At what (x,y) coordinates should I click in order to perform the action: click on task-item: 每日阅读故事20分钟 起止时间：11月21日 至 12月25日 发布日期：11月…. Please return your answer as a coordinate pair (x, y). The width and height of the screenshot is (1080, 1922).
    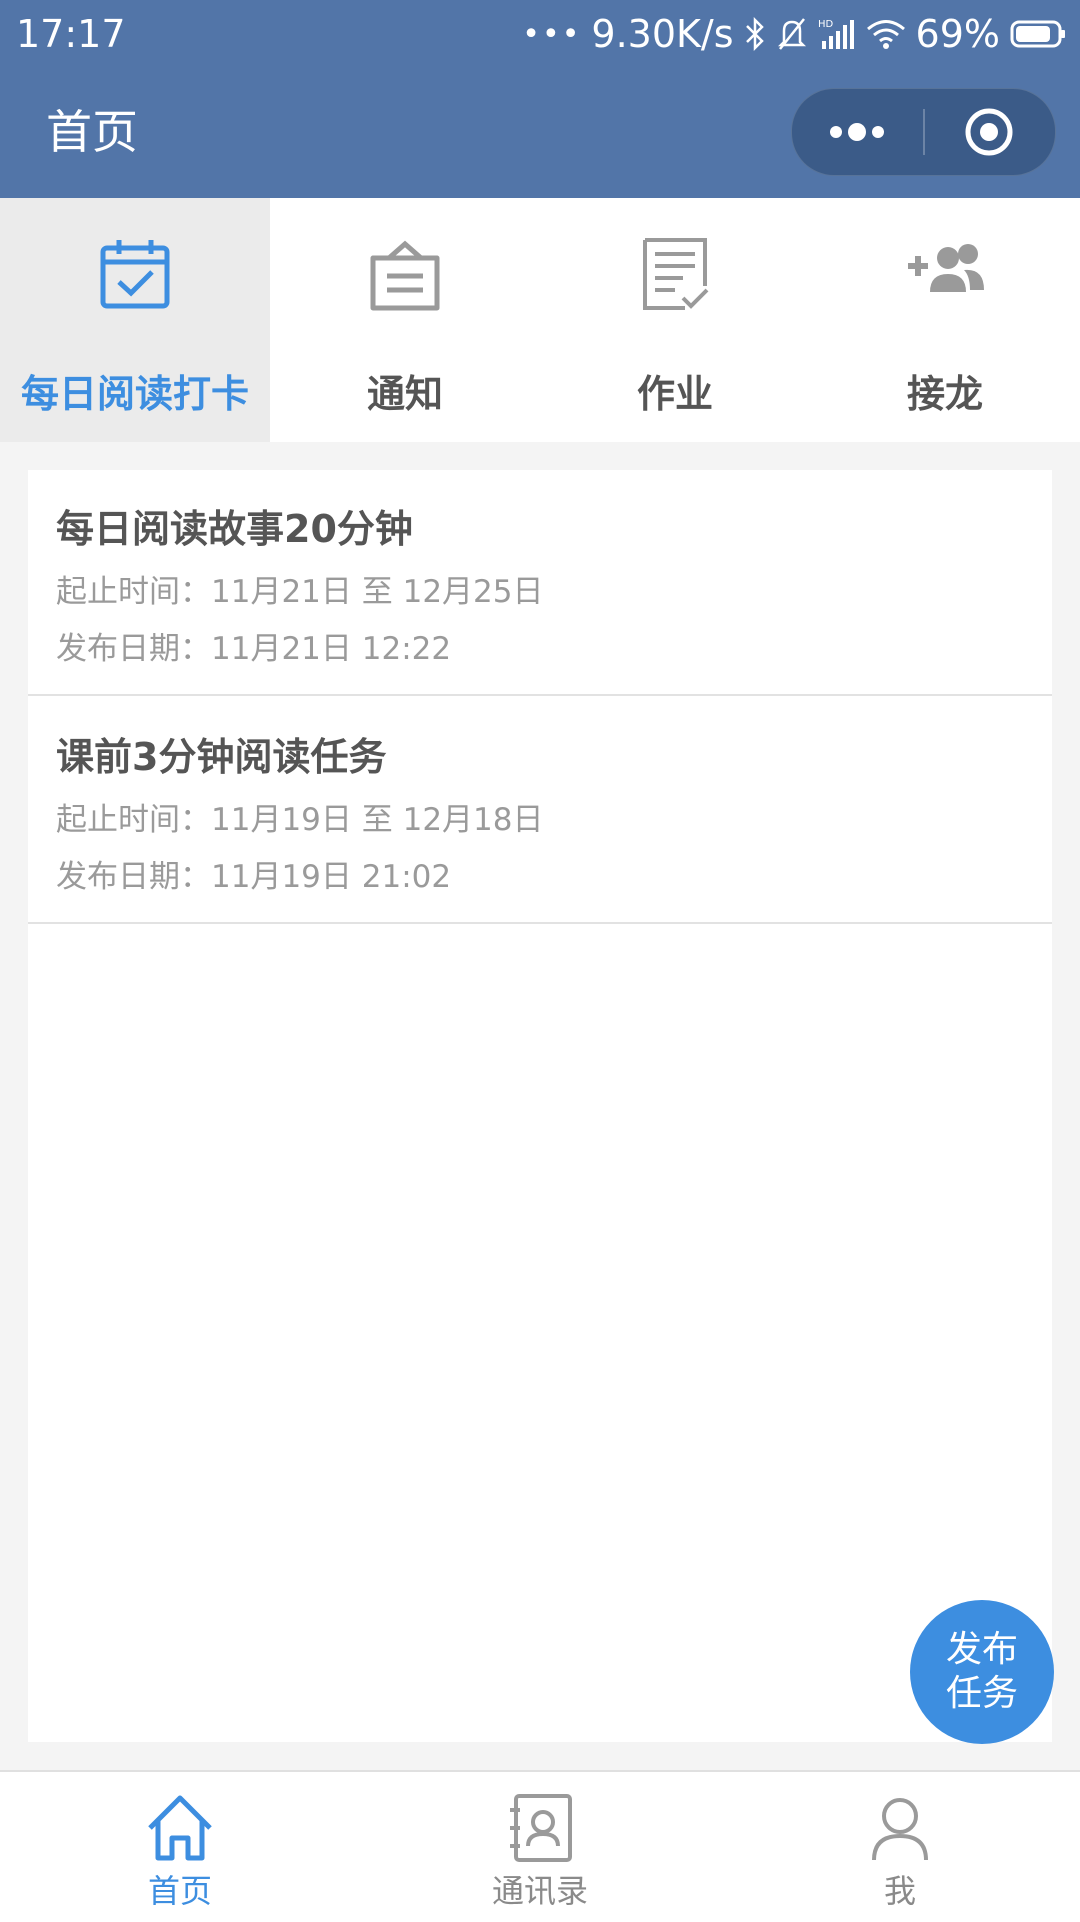
    Looking at the image, I should click on (540, 583).